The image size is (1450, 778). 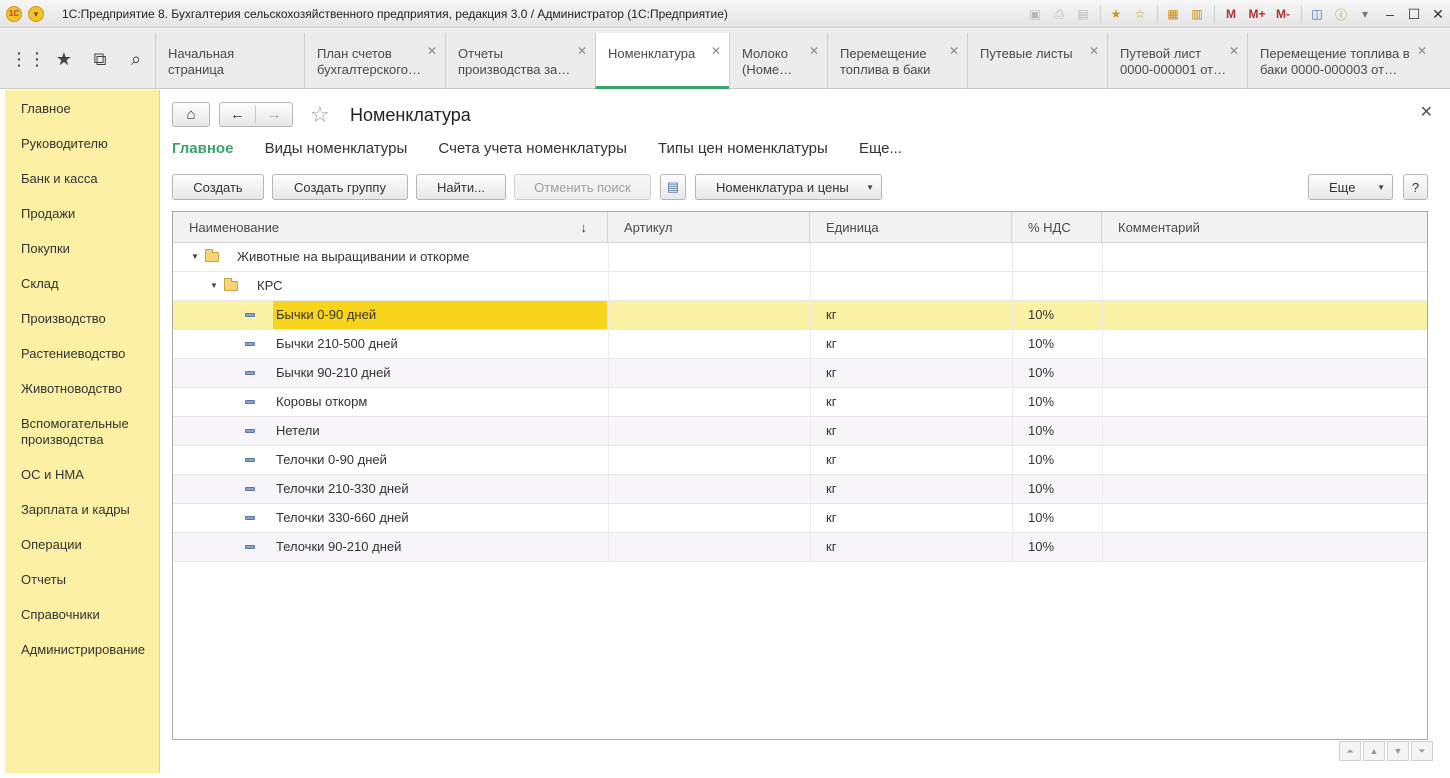 I want to click on column-header-vat: % НДС, so click(x=1057, y=227).